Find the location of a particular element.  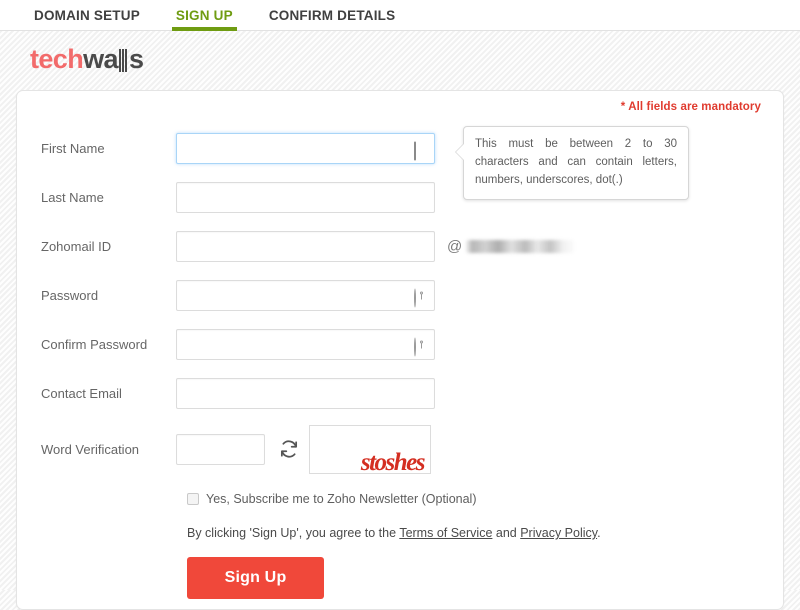

word-verification-input is located at coordinates (220, 449).